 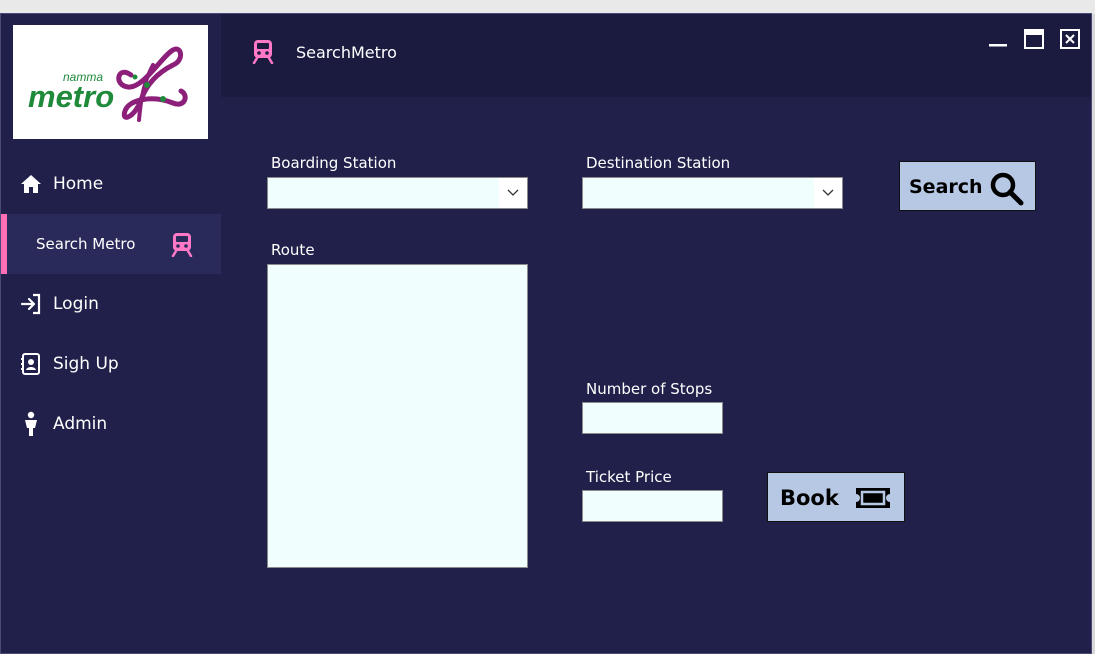 I want to click on sidebar-item-label: Search Metro, so click(x=86, y=244).